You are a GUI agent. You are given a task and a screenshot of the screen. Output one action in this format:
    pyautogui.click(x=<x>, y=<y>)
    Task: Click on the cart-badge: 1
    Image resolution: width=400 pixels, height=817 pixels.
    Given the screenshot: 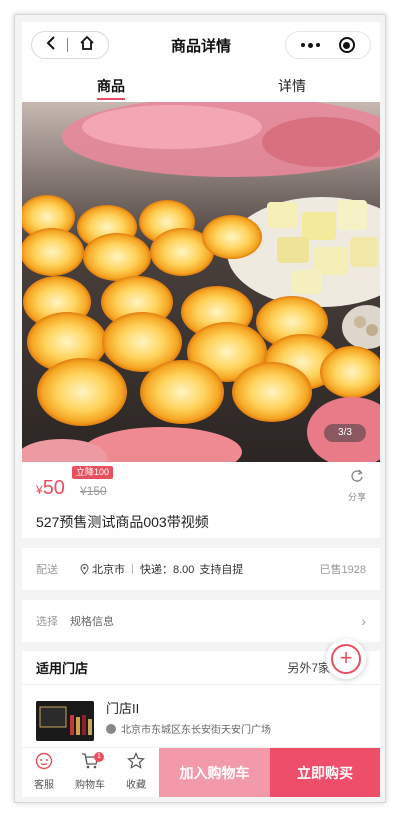 What is the action you would take?
    pyautogui.click(x=99, y=757)
    